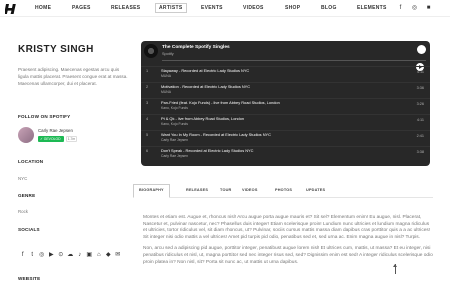 This screenshot has height=289, width=450. Describe the element at coordinates (147, 135) in the screenshot. I see `track-number: 5` at that location.